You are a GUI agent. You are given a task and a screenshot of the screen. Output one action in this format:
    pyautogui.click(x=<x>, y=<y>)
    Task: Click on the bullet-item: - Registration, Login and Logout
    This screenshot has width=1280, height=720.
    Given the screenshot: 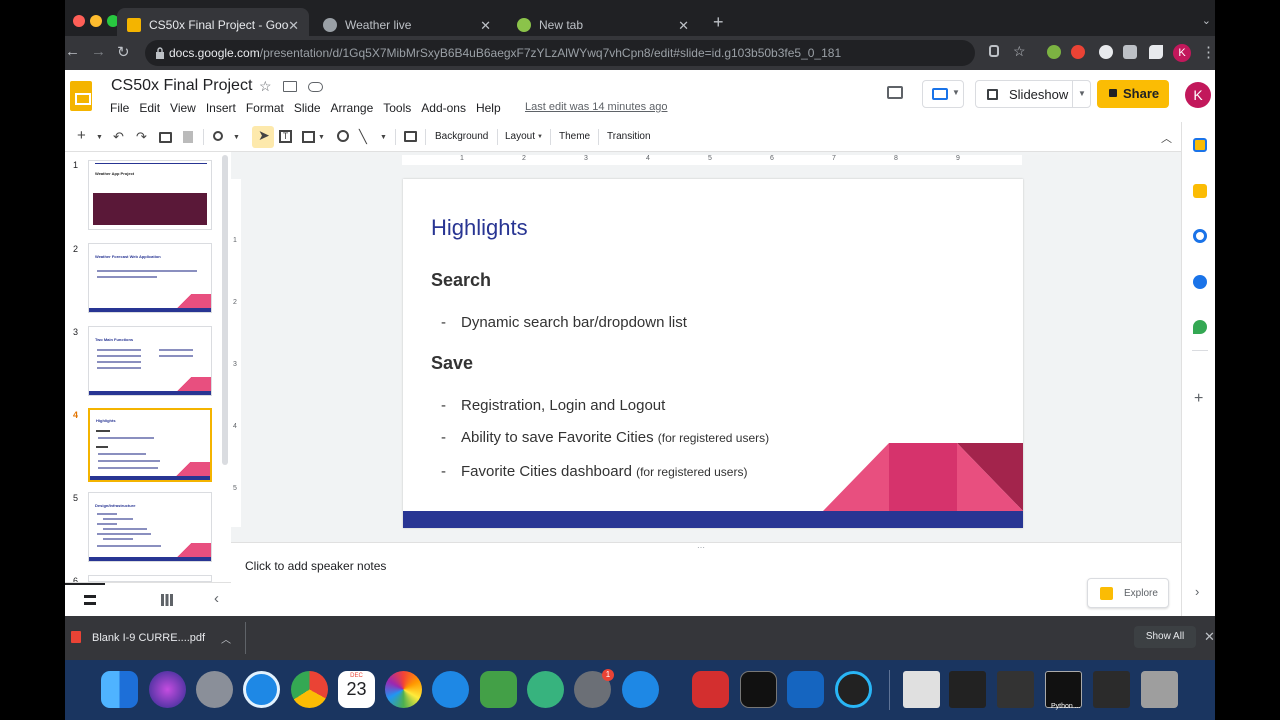 What is the action you would take?
    pyautogui.click(x=553, y=405)
    